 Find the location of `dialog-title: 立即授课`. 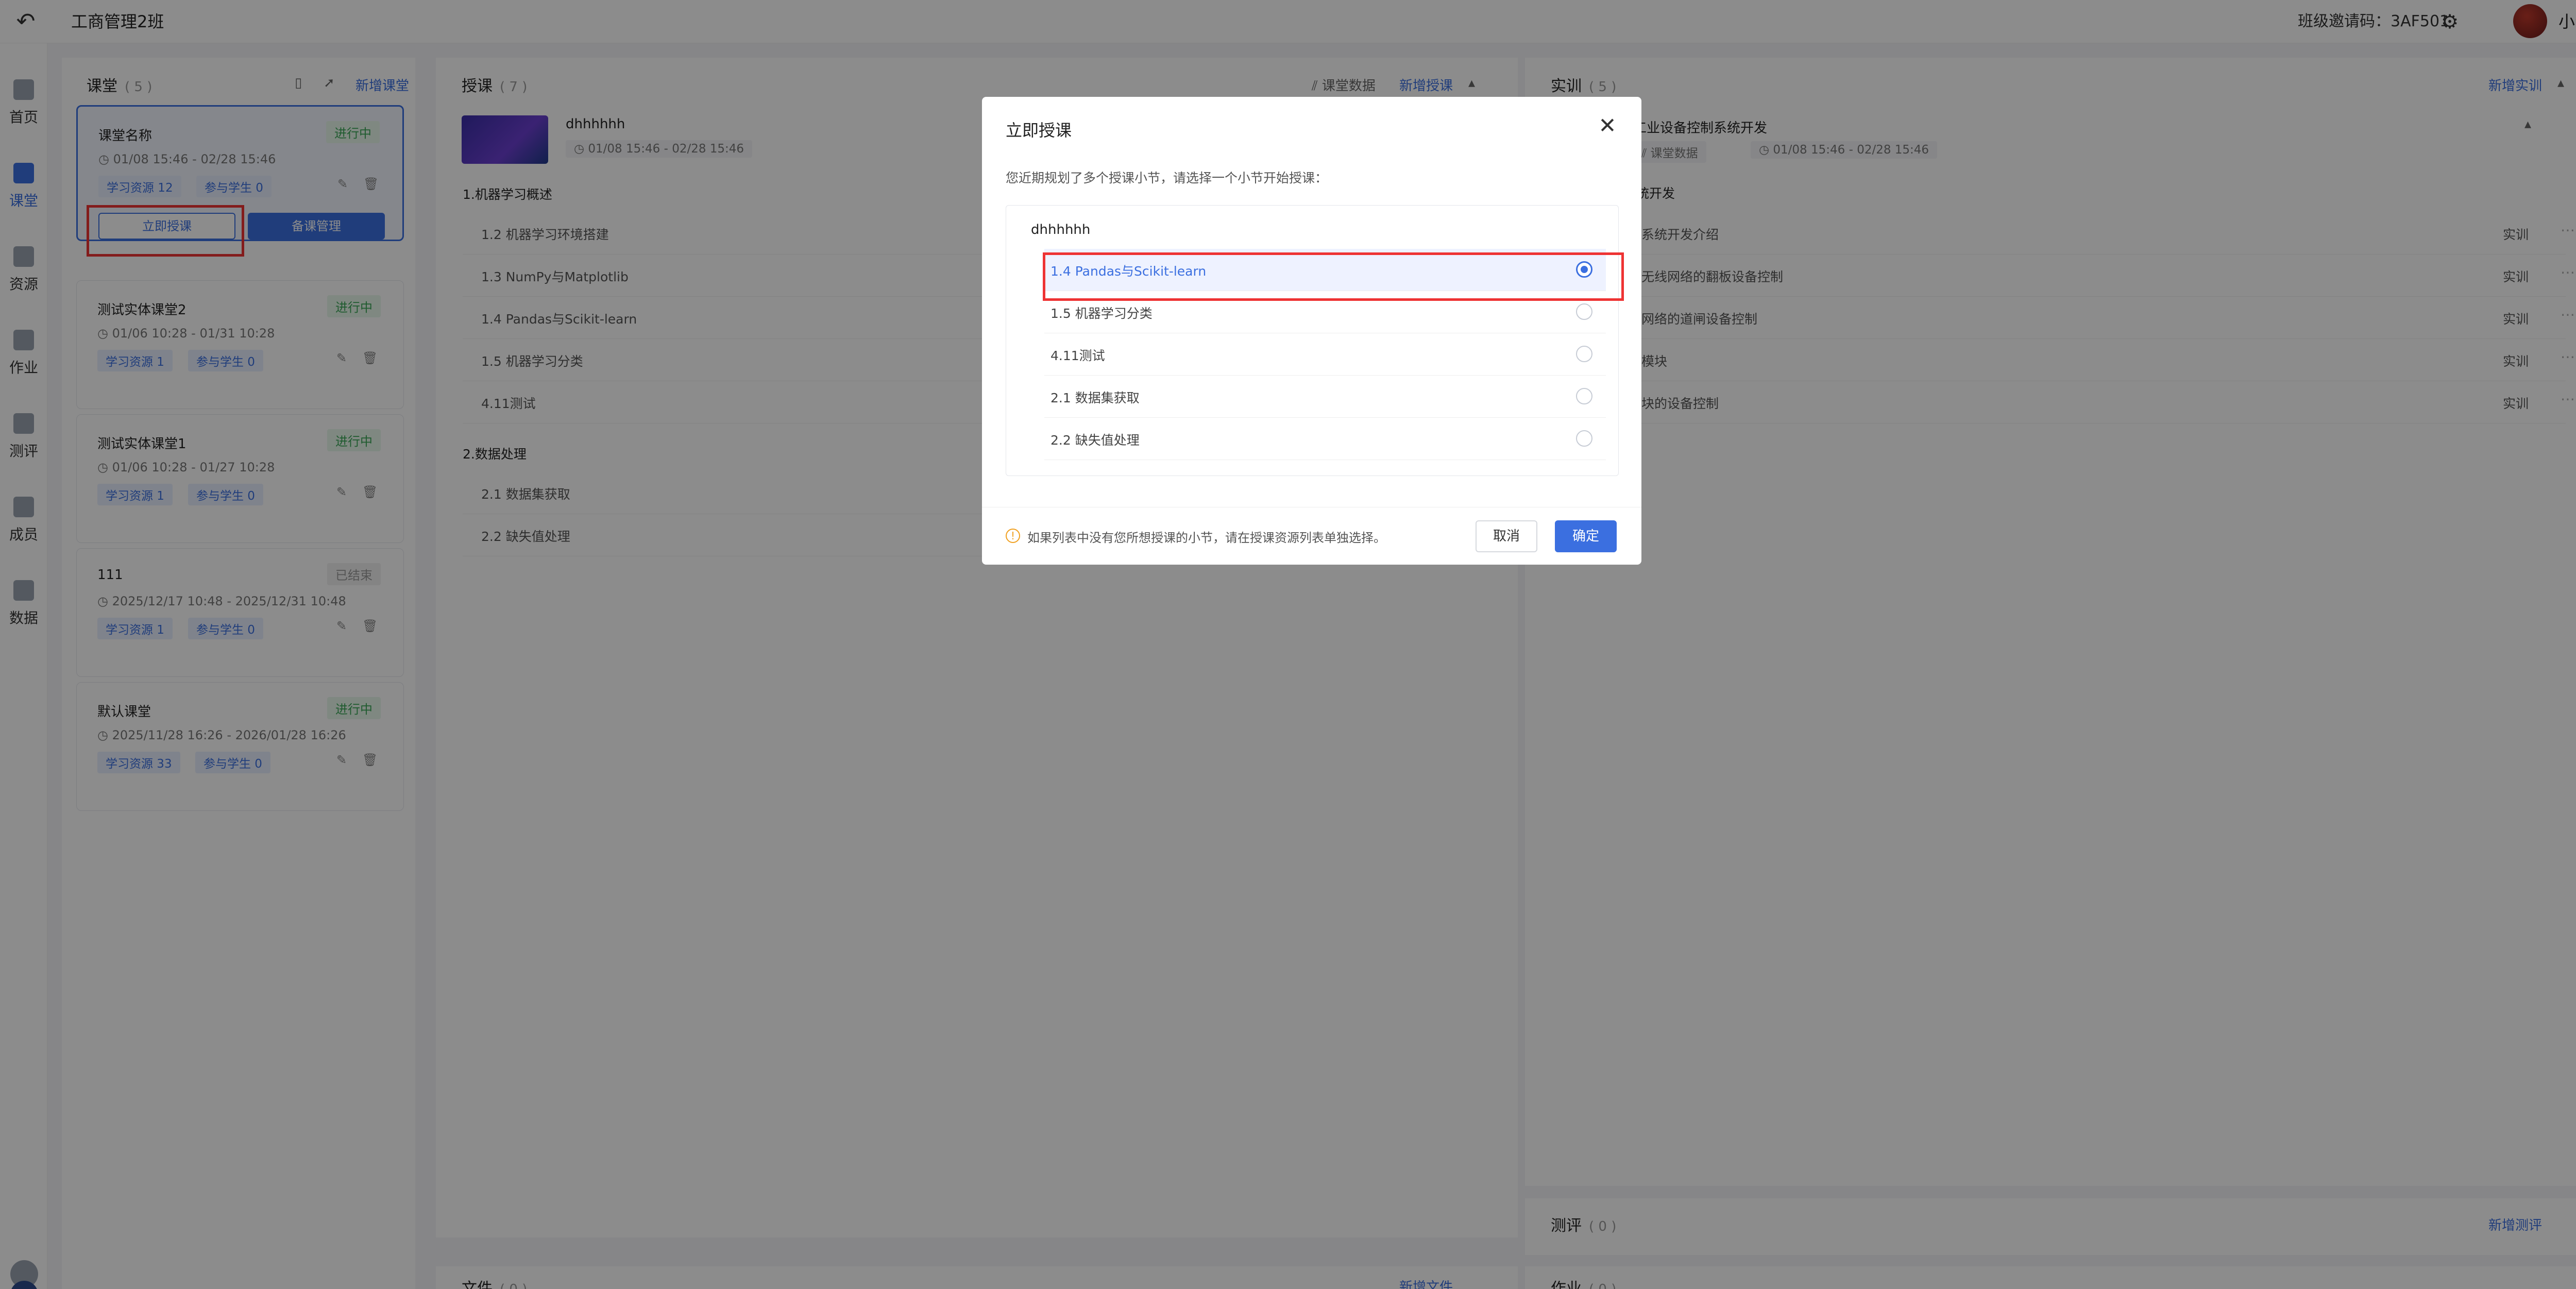

dialog-title: 立即授课 is located at coordinates (1039, 130).